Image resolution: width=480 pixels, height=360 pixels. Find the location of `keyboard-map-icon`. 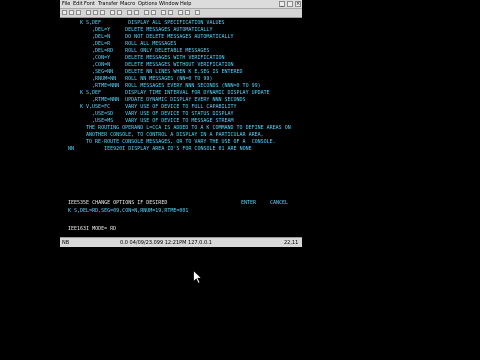

keyboard-map-icon is located at coordinates (163, 12).